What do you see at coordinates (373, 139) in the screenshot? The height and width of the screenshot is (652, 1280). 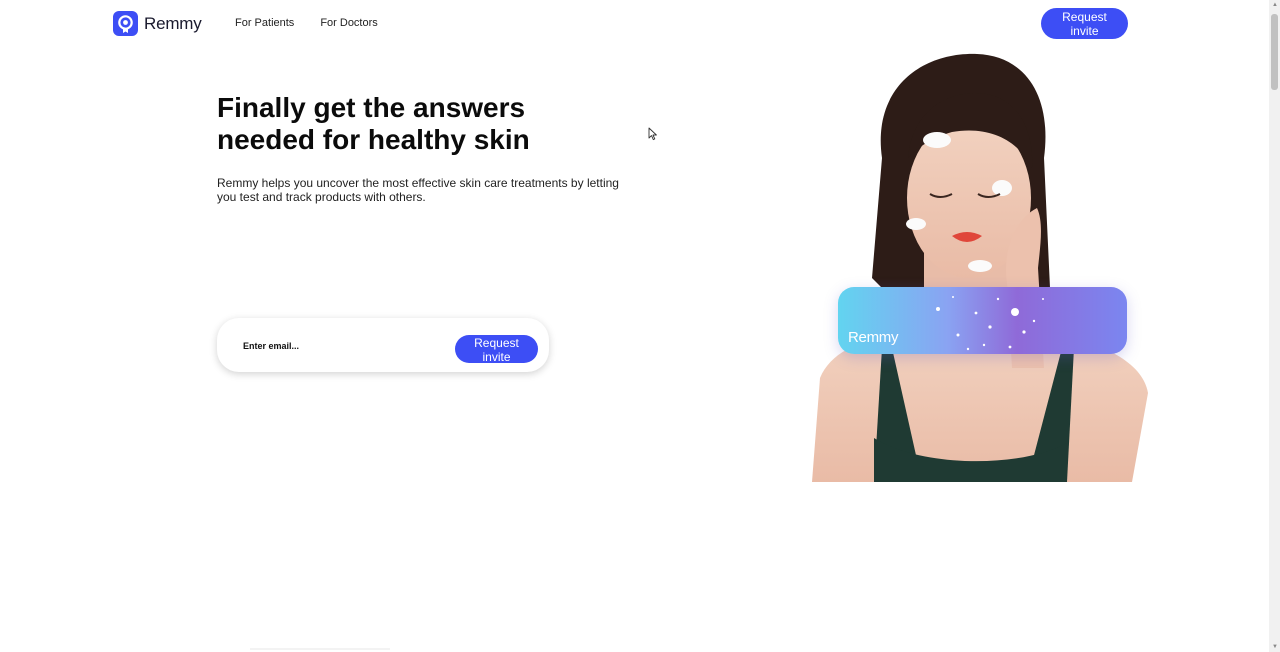 I see `hero-title-line-2: needed for healthy skin` at bounding box center [373, 139].